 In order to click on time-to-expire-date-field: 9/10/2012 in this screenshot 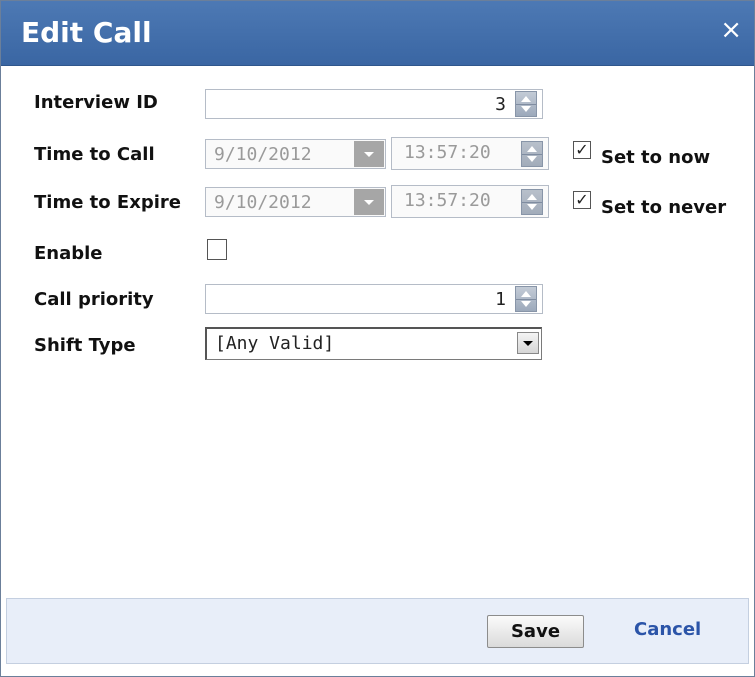, I will do `click(295, 202)`.